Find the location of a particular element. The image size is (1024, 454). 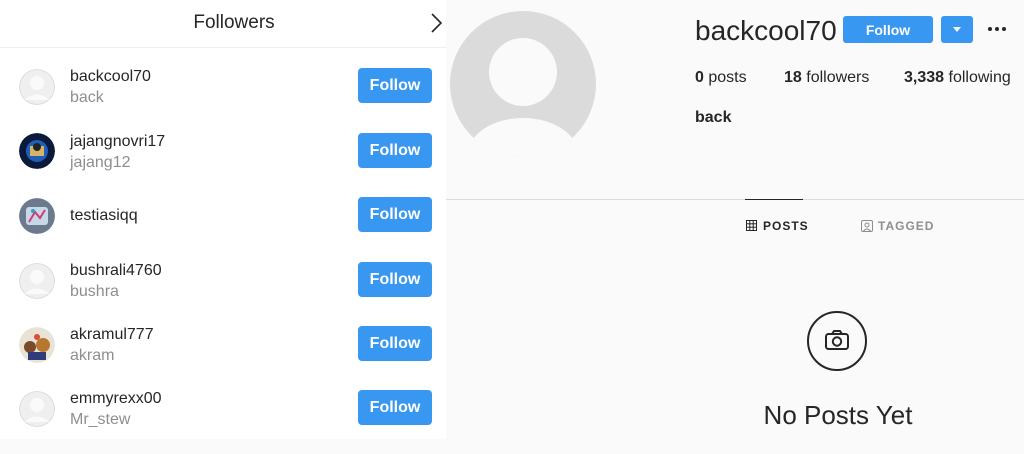

profile-follow-button: Follow is located at coordinates (888, 29).